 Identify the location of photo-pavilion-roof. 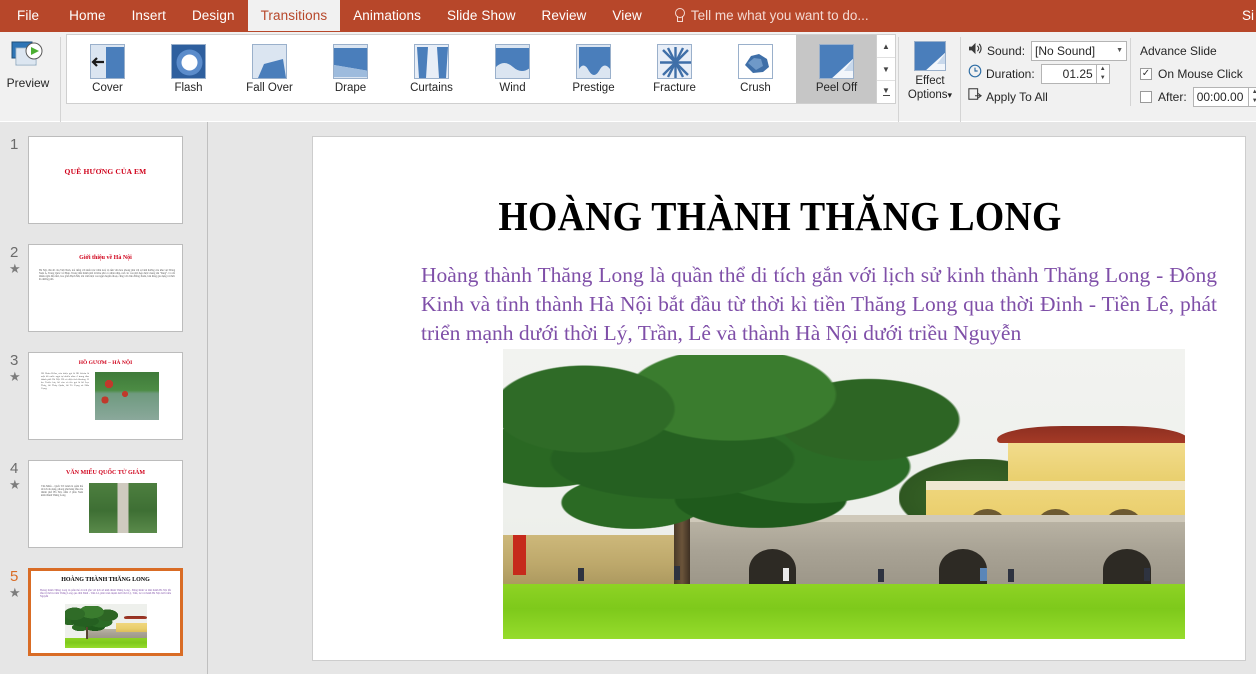
(1091, 434).